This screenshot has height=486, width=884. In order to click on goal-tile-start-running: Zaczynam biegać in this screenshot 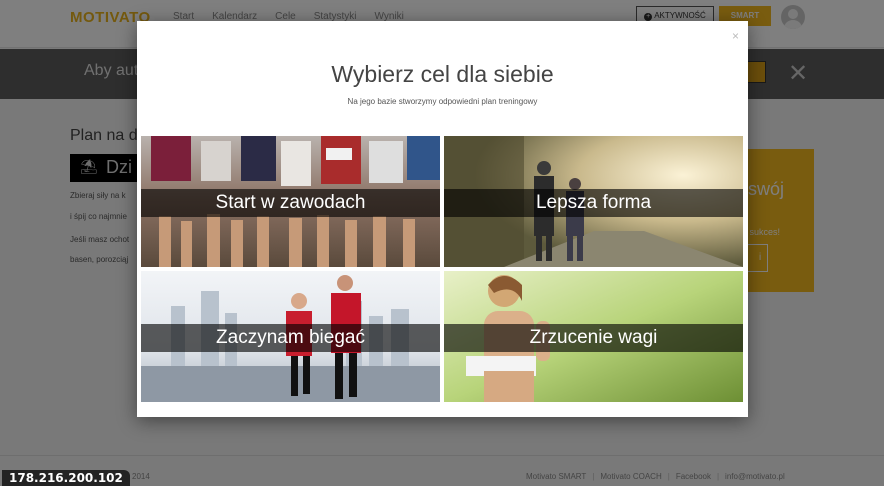, I will do `click(290, 336)`.